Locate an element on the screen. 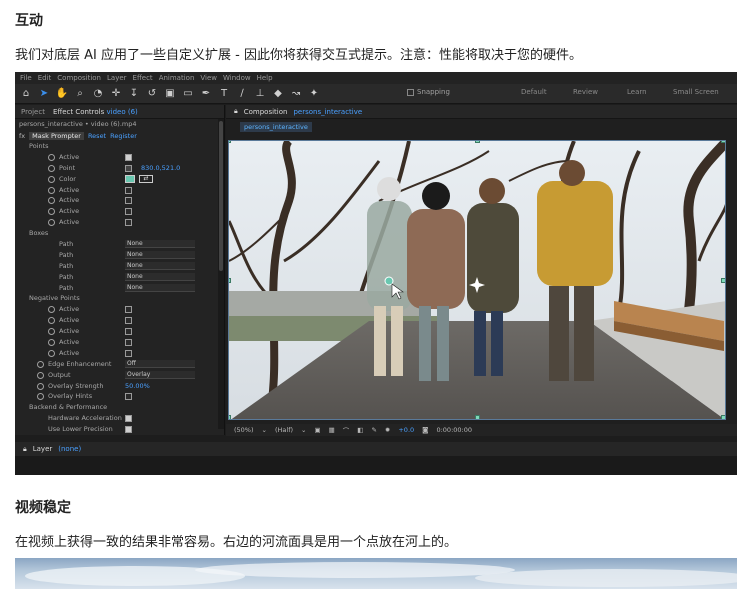 Image resolution: width=752 pixels, height=589 pixels. resolution-dropdown: (Half) is located at coordinates (284, 430).